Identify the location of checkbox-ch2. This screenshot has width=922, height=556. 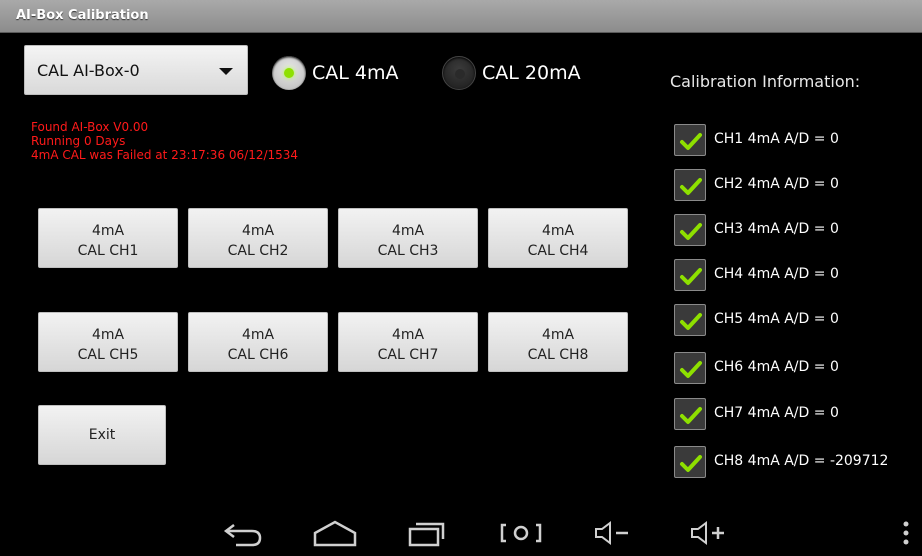
(690, 185).